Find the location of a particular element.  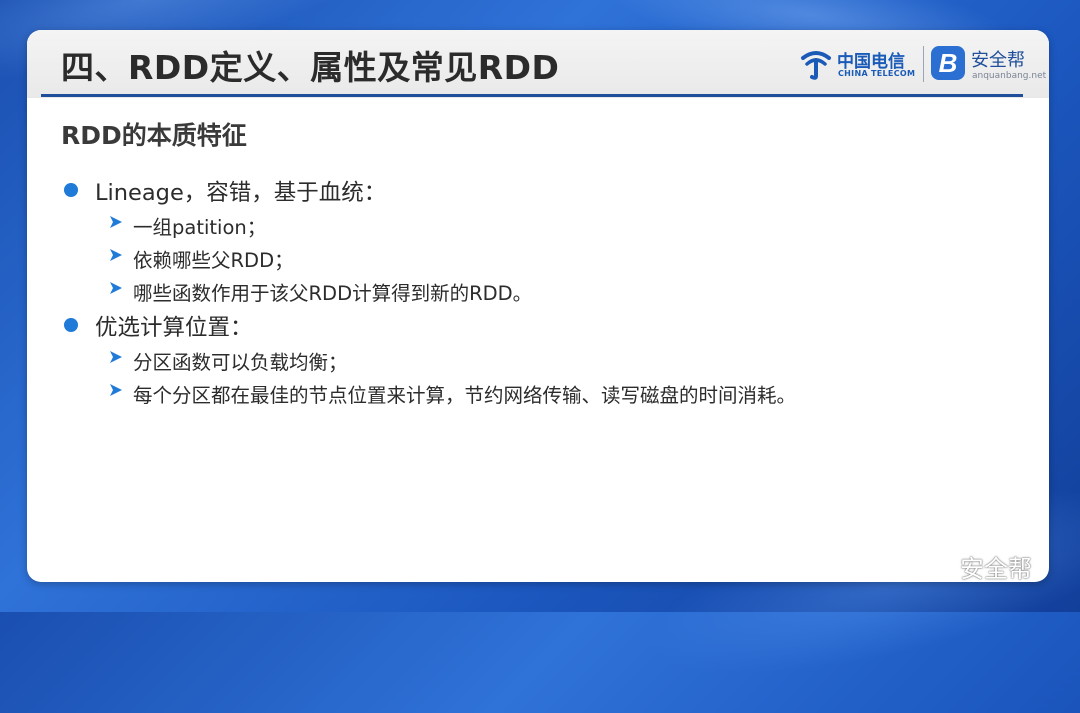

sub-item: 一组patition； is located at coordinates (541, 224).